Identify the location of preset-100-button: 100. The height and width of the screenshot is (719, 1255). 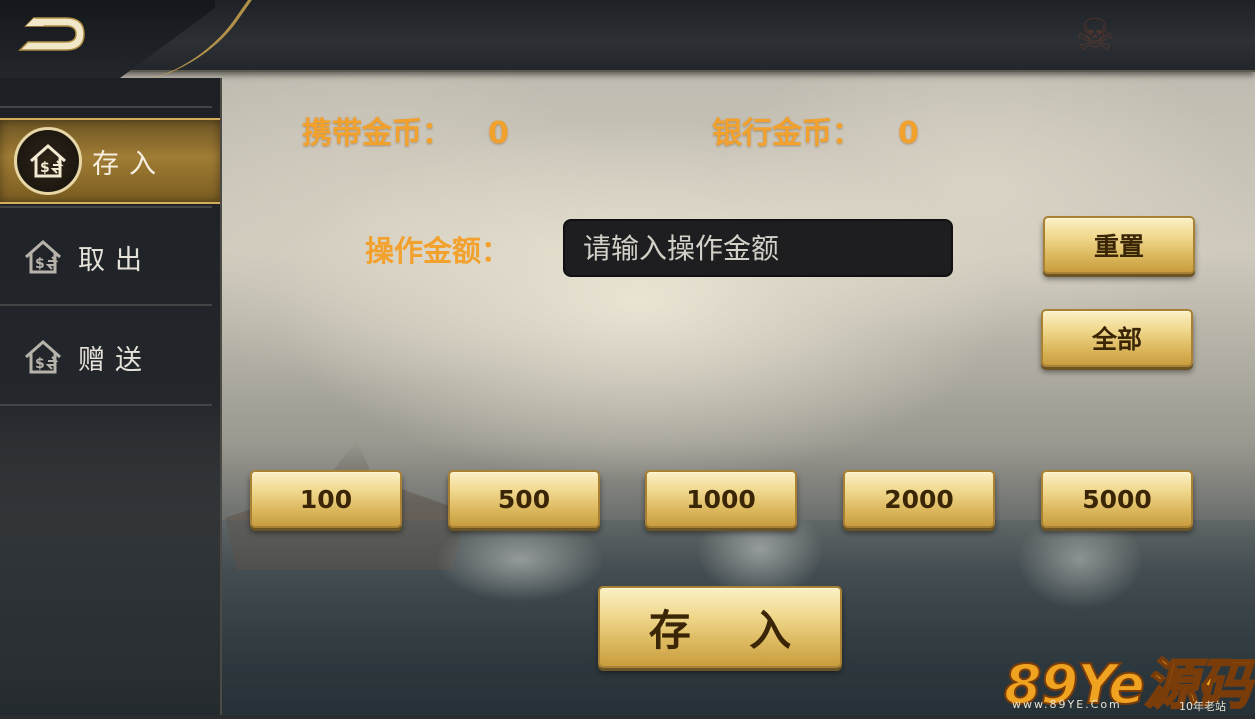
(326, 499).